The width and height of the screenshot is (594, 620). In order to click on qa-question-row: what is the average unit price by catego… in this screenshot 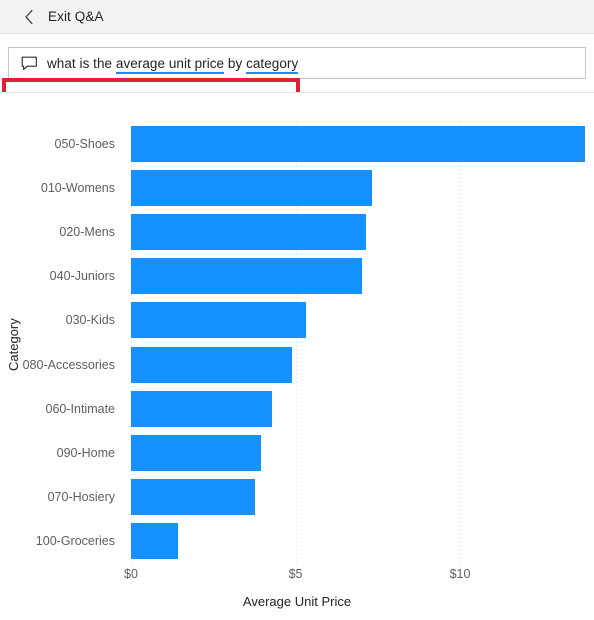, I will do `click(297, 79)`.